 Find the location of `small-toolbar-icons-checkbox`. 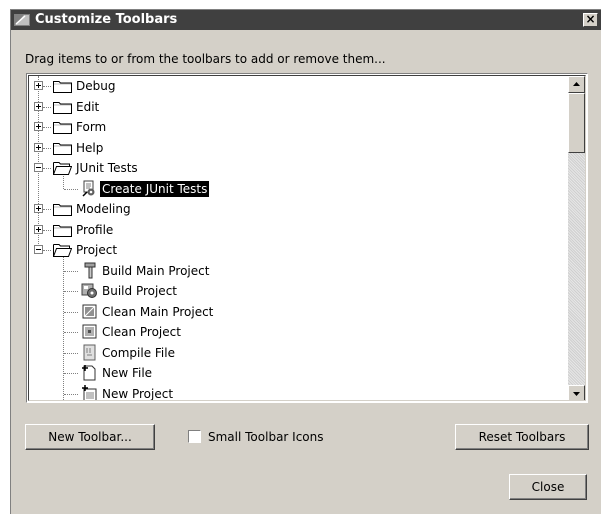

small-toolbar-icons-checkbox is located at coordinates (194, 436).